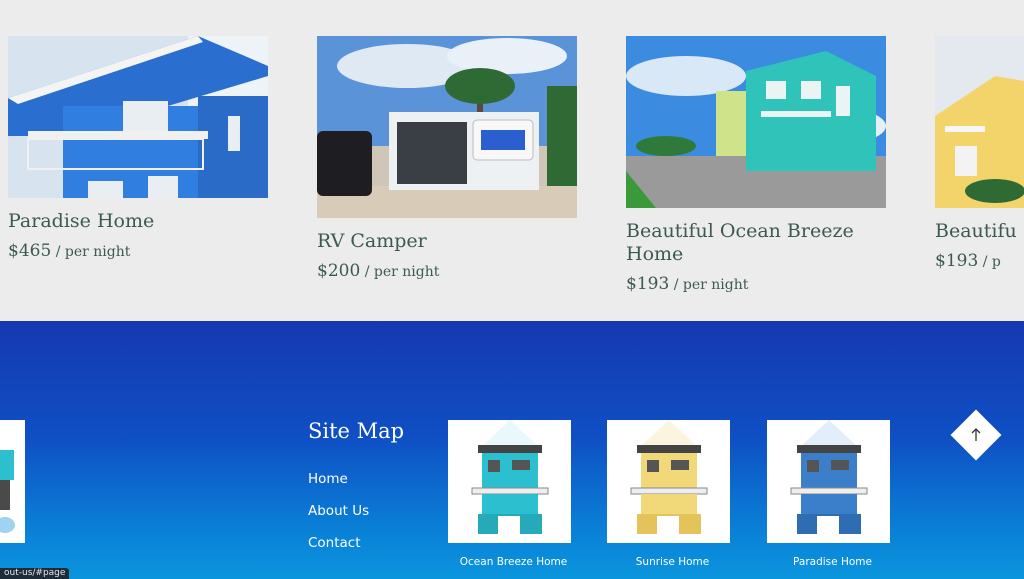 The width and height of the screenshot is (1024, 579). What do you see at coordinates (35, 573) in the screenshot?
I see `browser-status-url: out-us/#page` at bounding box center [35, 573].